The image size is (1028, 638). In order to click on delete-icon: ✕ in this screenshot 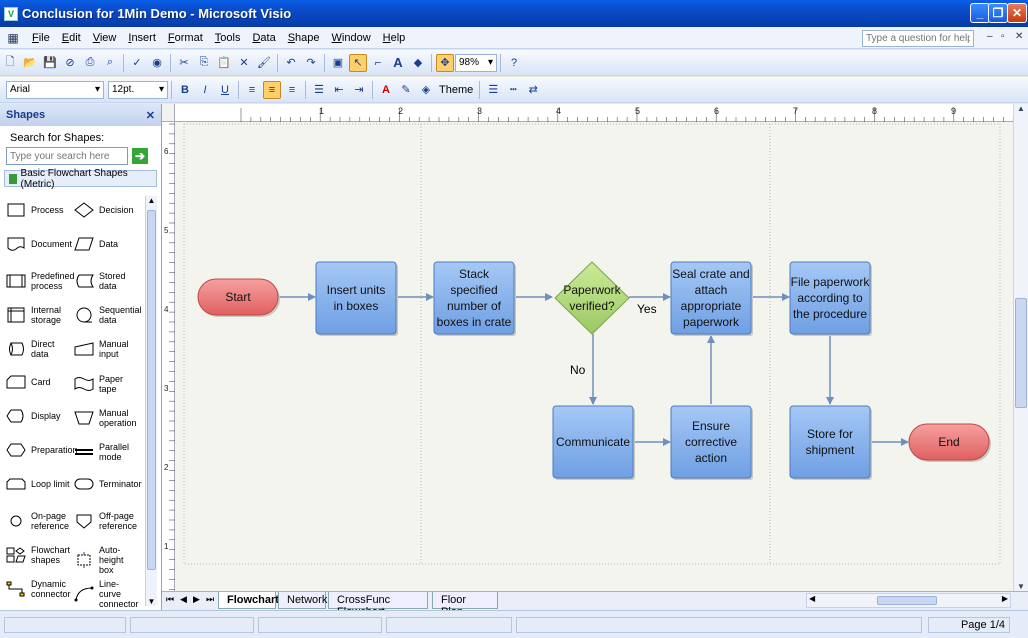, I will do `click(244, 63)`.